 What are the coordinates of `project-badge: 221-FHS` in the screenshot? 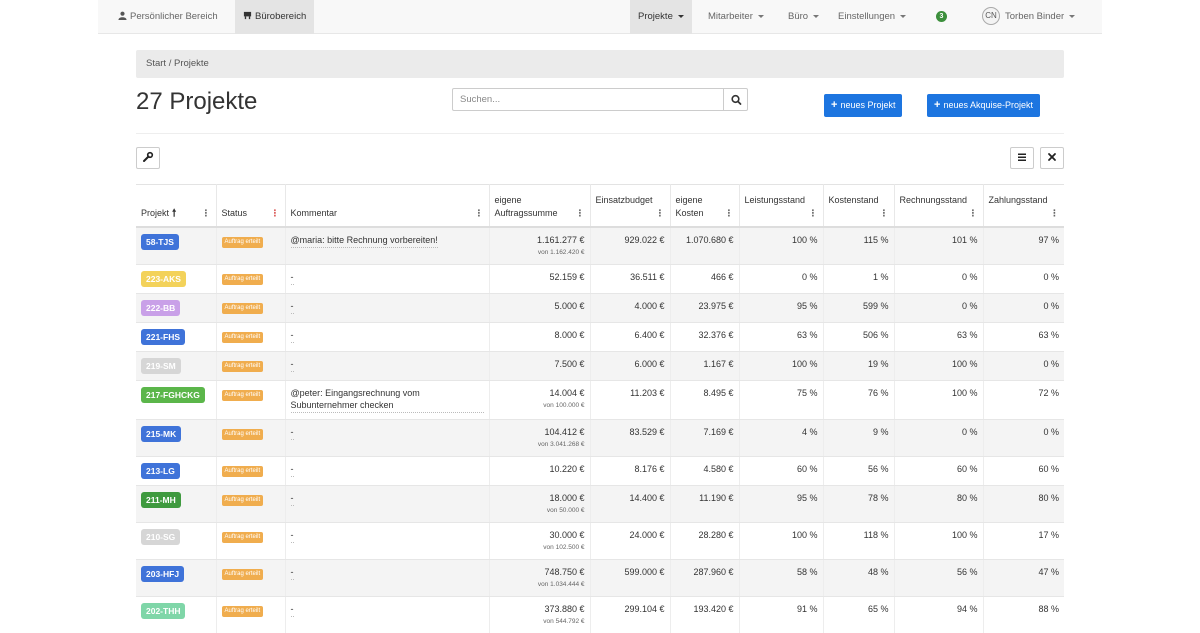 It's located at (163, 336).